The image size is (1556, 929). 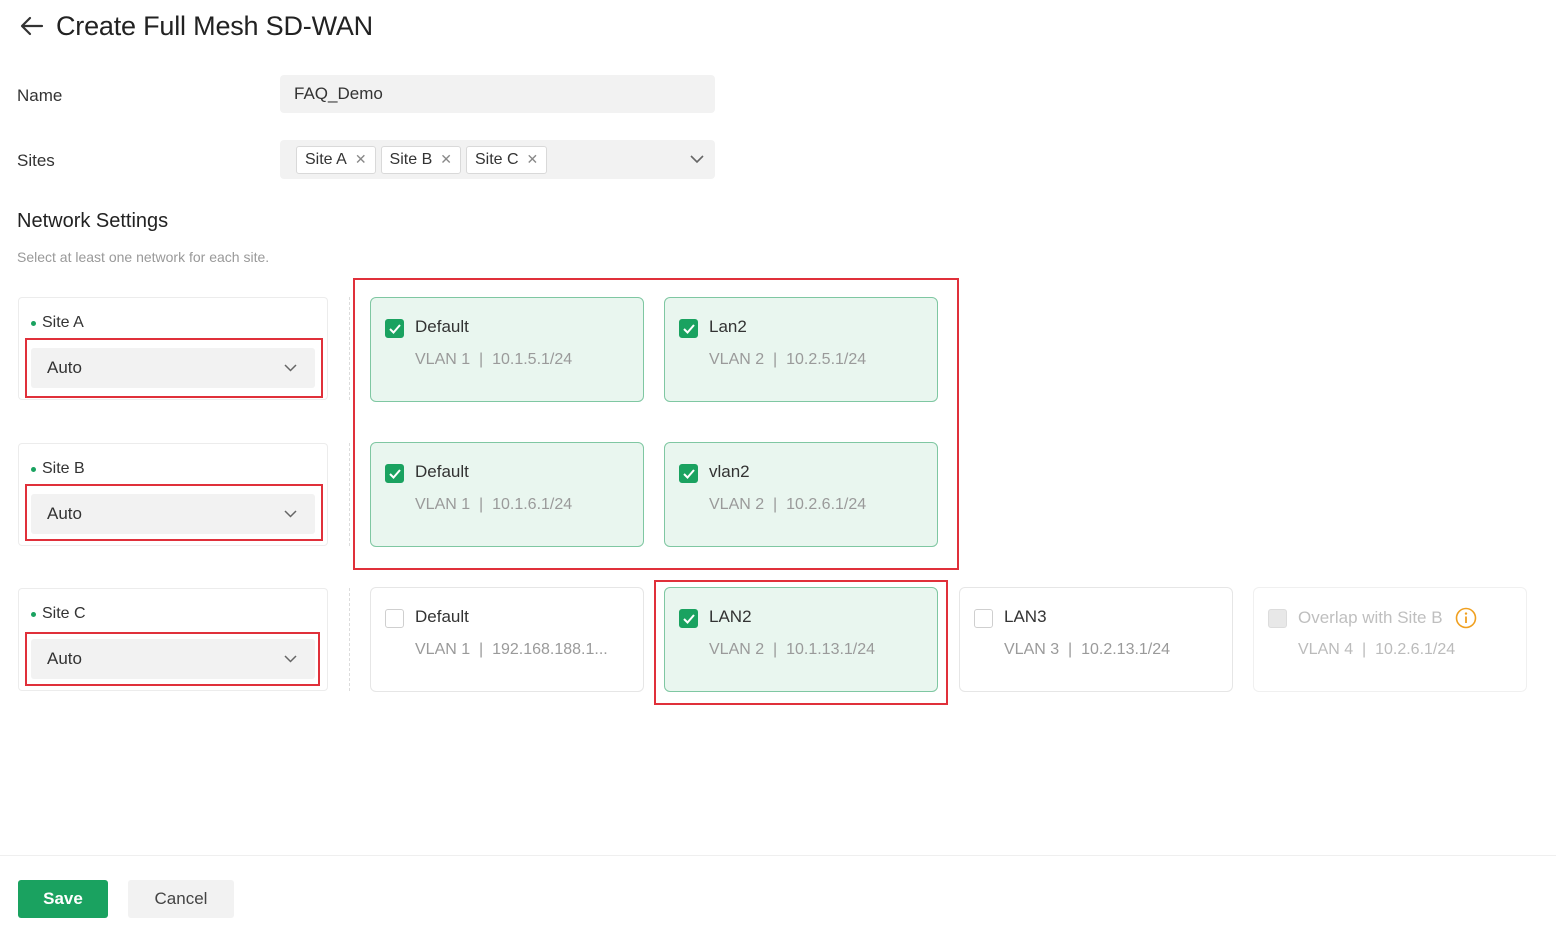 What do you see at coordinates (63, 468) in the screenshot?
I see `site-name-label: Site B` at bounding box center [63, 468].